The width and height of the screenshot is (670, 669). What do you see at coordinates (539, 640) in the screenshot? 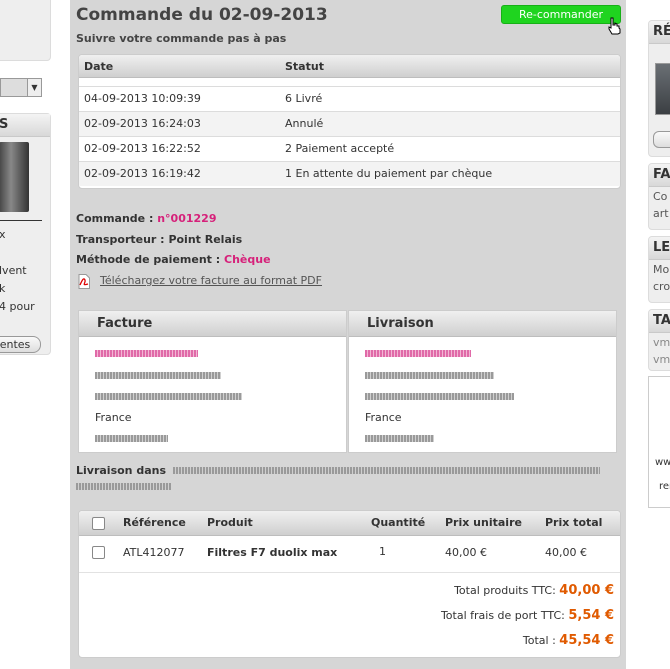
I see `grand-total-label: Total :` at bounding box center [539, 640].